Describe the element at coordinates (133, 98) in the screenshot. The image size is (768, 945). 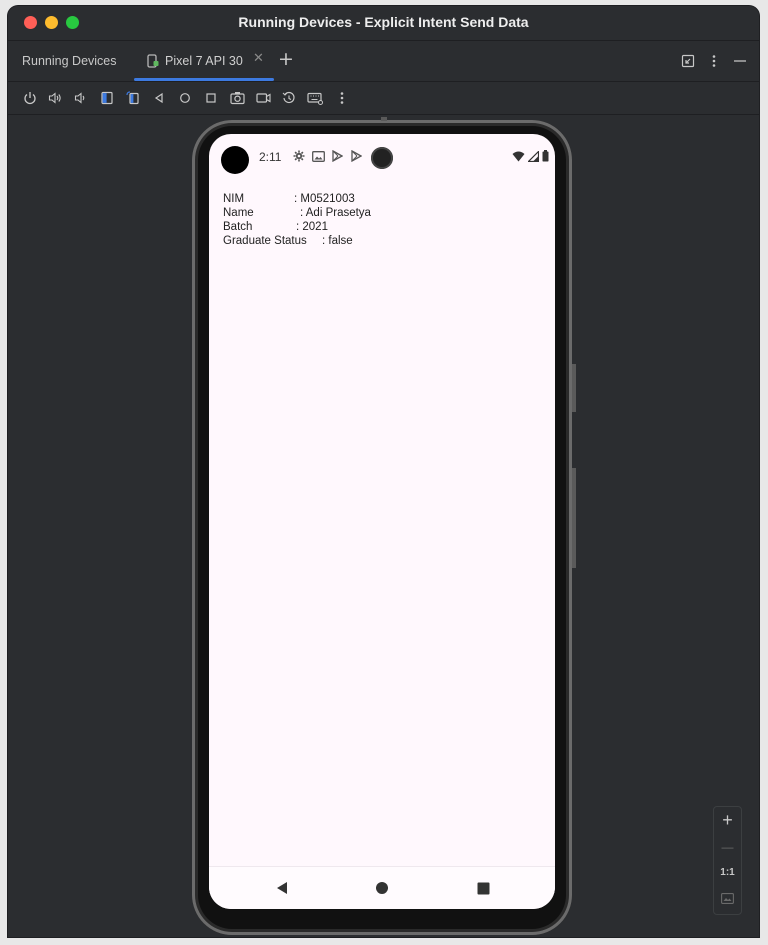
I see `rotate-right-icon` at that location.